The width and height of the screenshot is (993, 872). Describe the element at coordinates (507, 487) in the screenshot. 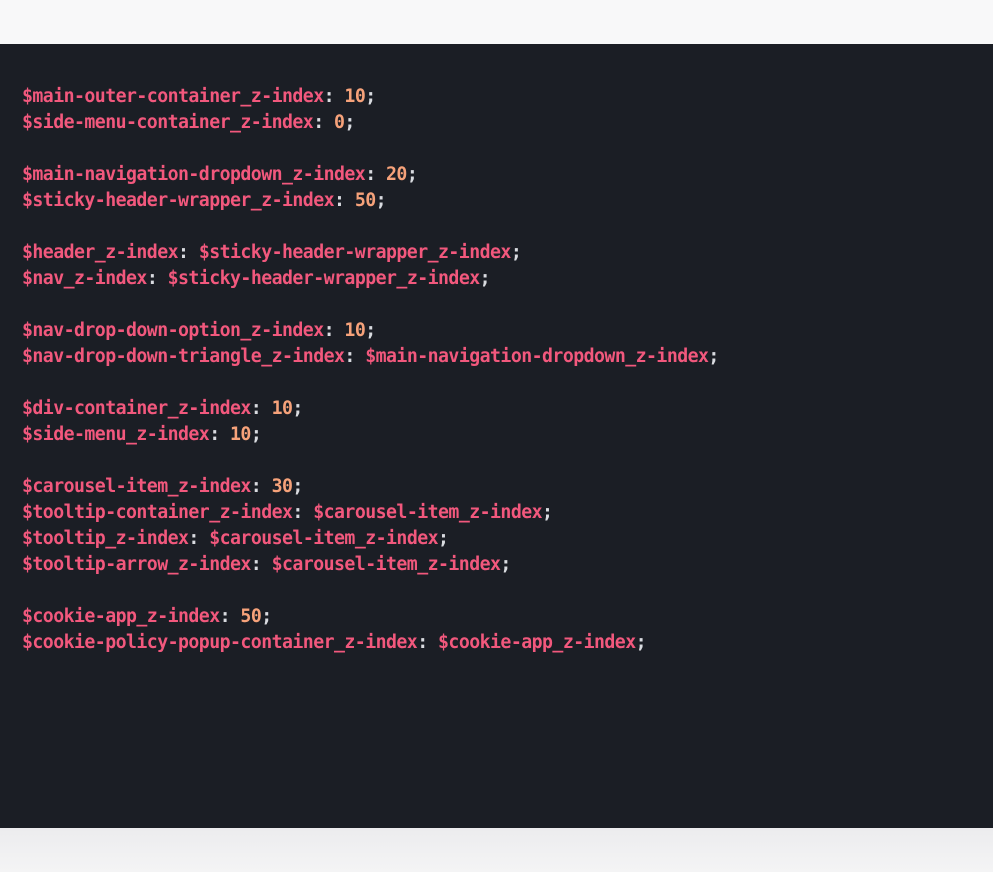

I see `code-line: $carousel-item_z-index: 30;` at that location.